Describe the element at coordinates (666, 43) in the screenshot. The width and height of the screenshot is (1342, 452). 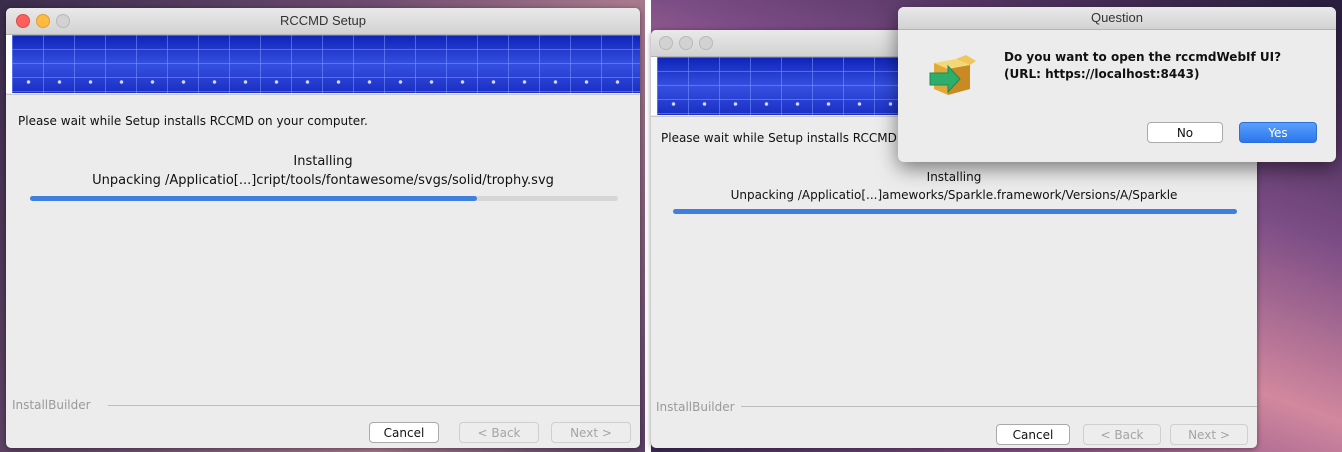
I see `close-window-icon` at that location.